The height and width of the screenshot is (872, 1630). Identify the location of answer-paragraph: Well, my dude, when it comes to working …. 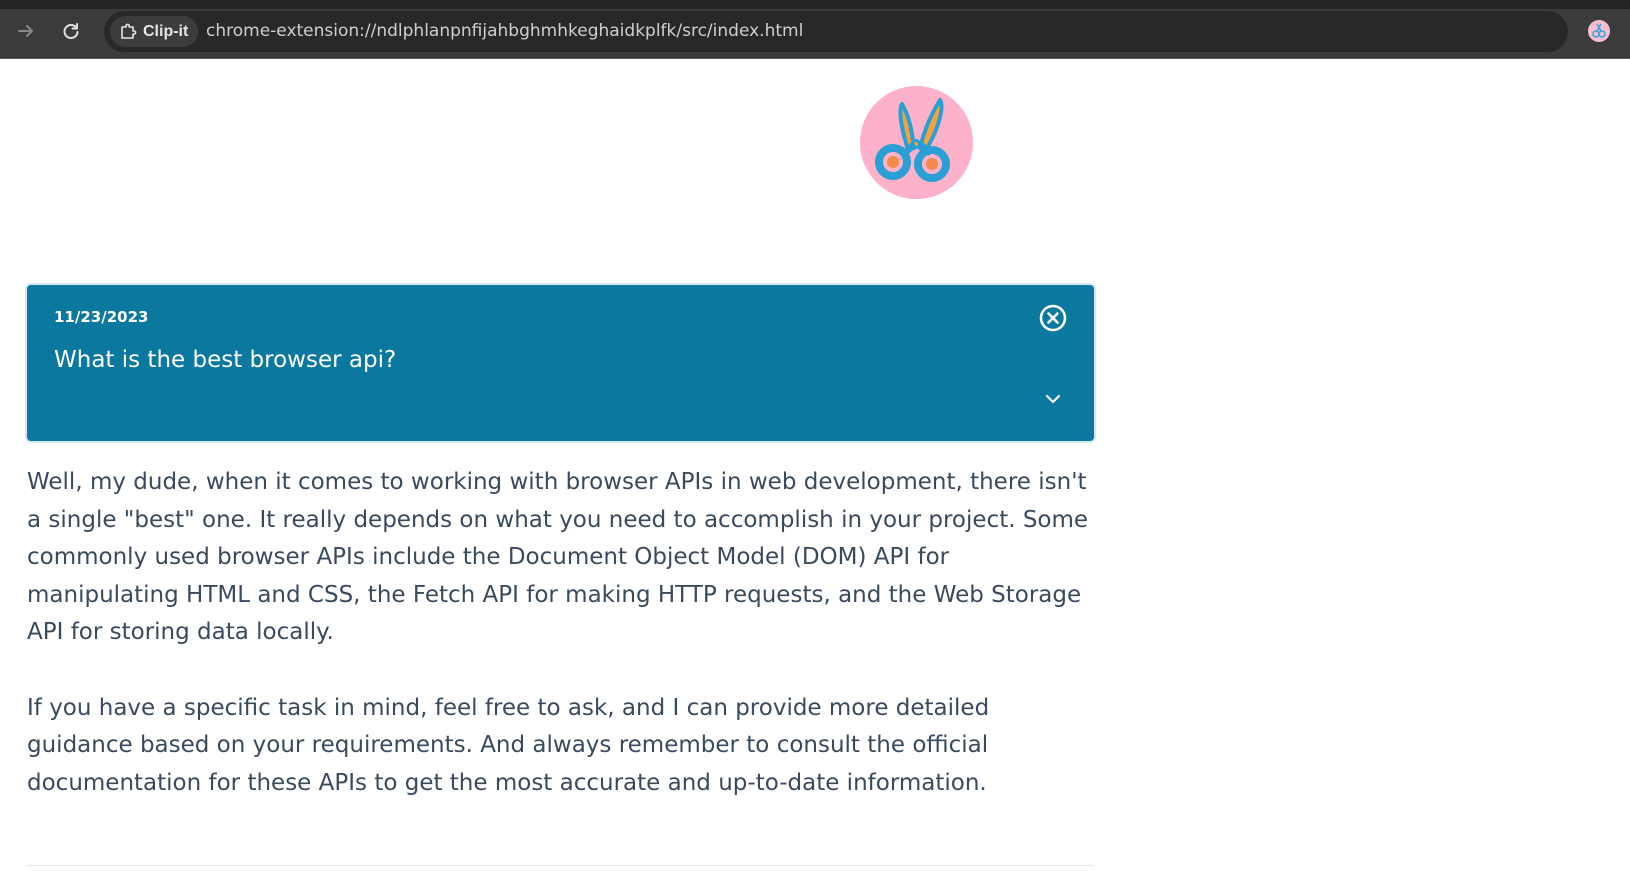
(558, 557).